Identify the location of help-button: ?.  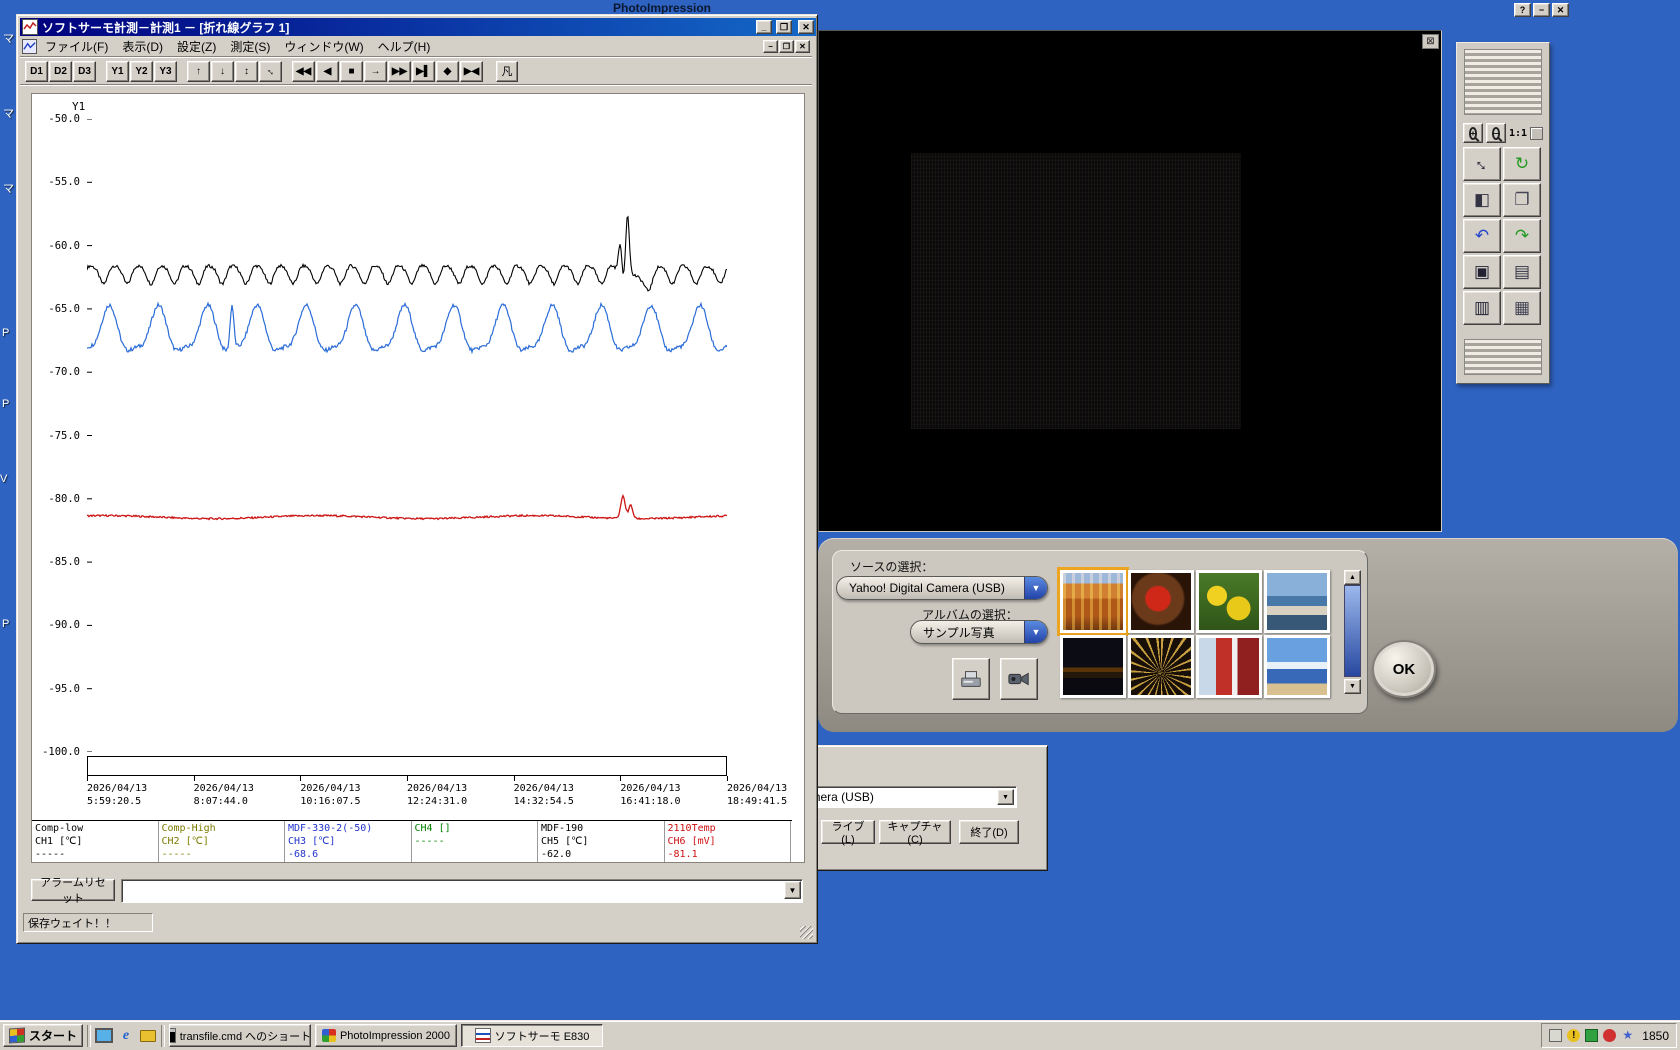
(1522, 10).